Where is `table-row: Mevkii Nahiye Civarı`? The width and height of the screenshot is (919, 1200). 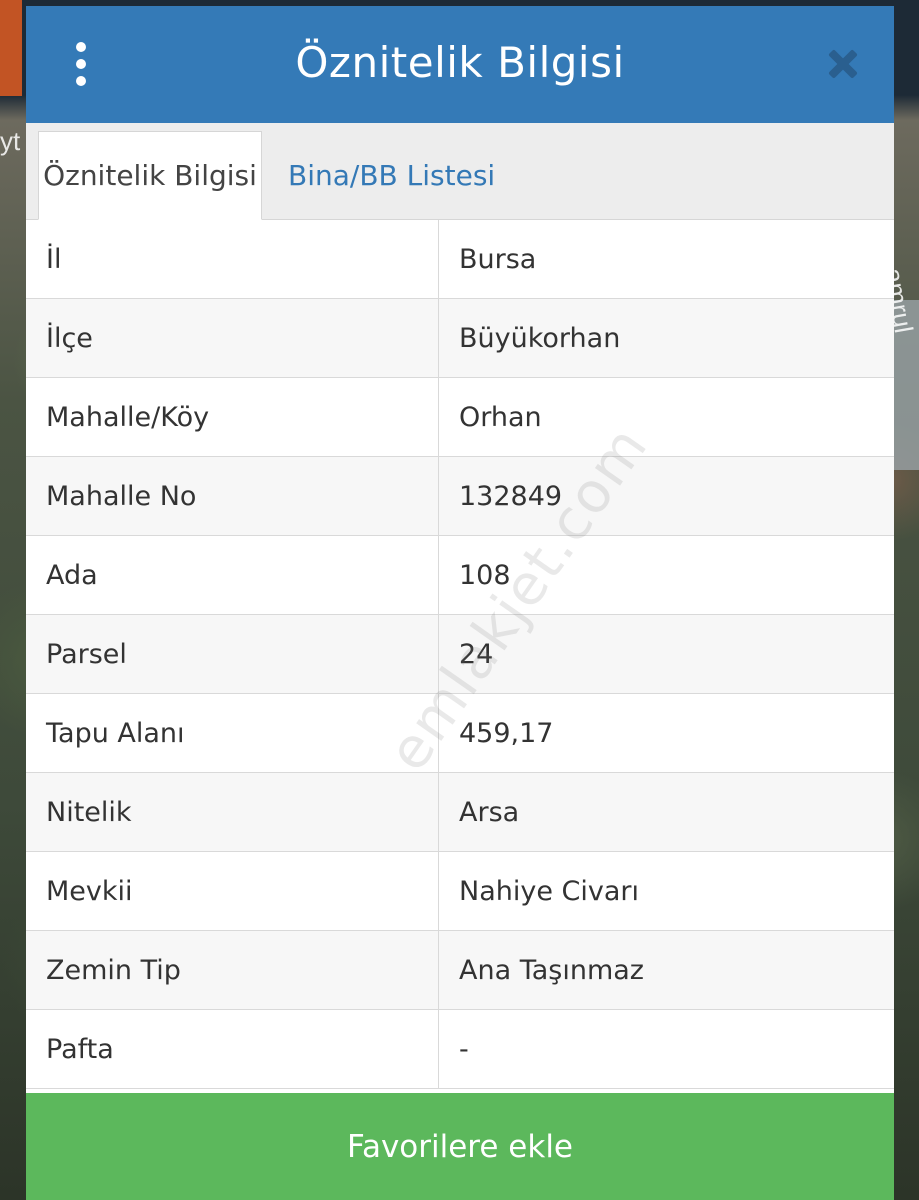 table-row: Mevkii Nahiye Civarı is located at coordinates (460, 891).